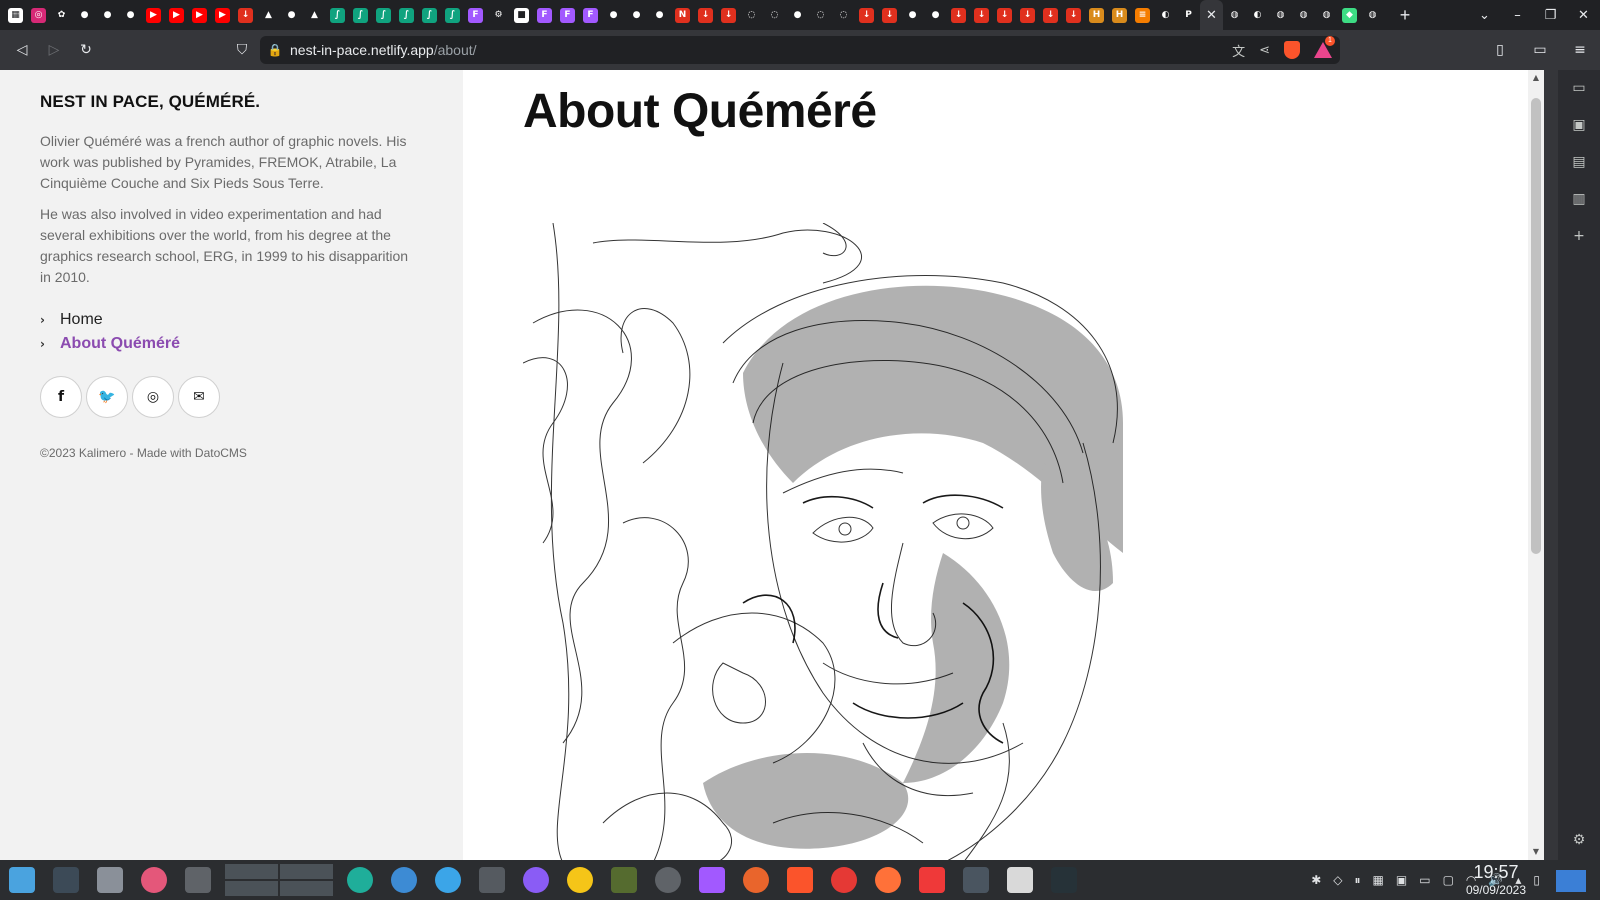 The width and height of the screenshot is (1600, 900). I want to click on sidebar-toggle-icon: ▯, so click(1500, 50).